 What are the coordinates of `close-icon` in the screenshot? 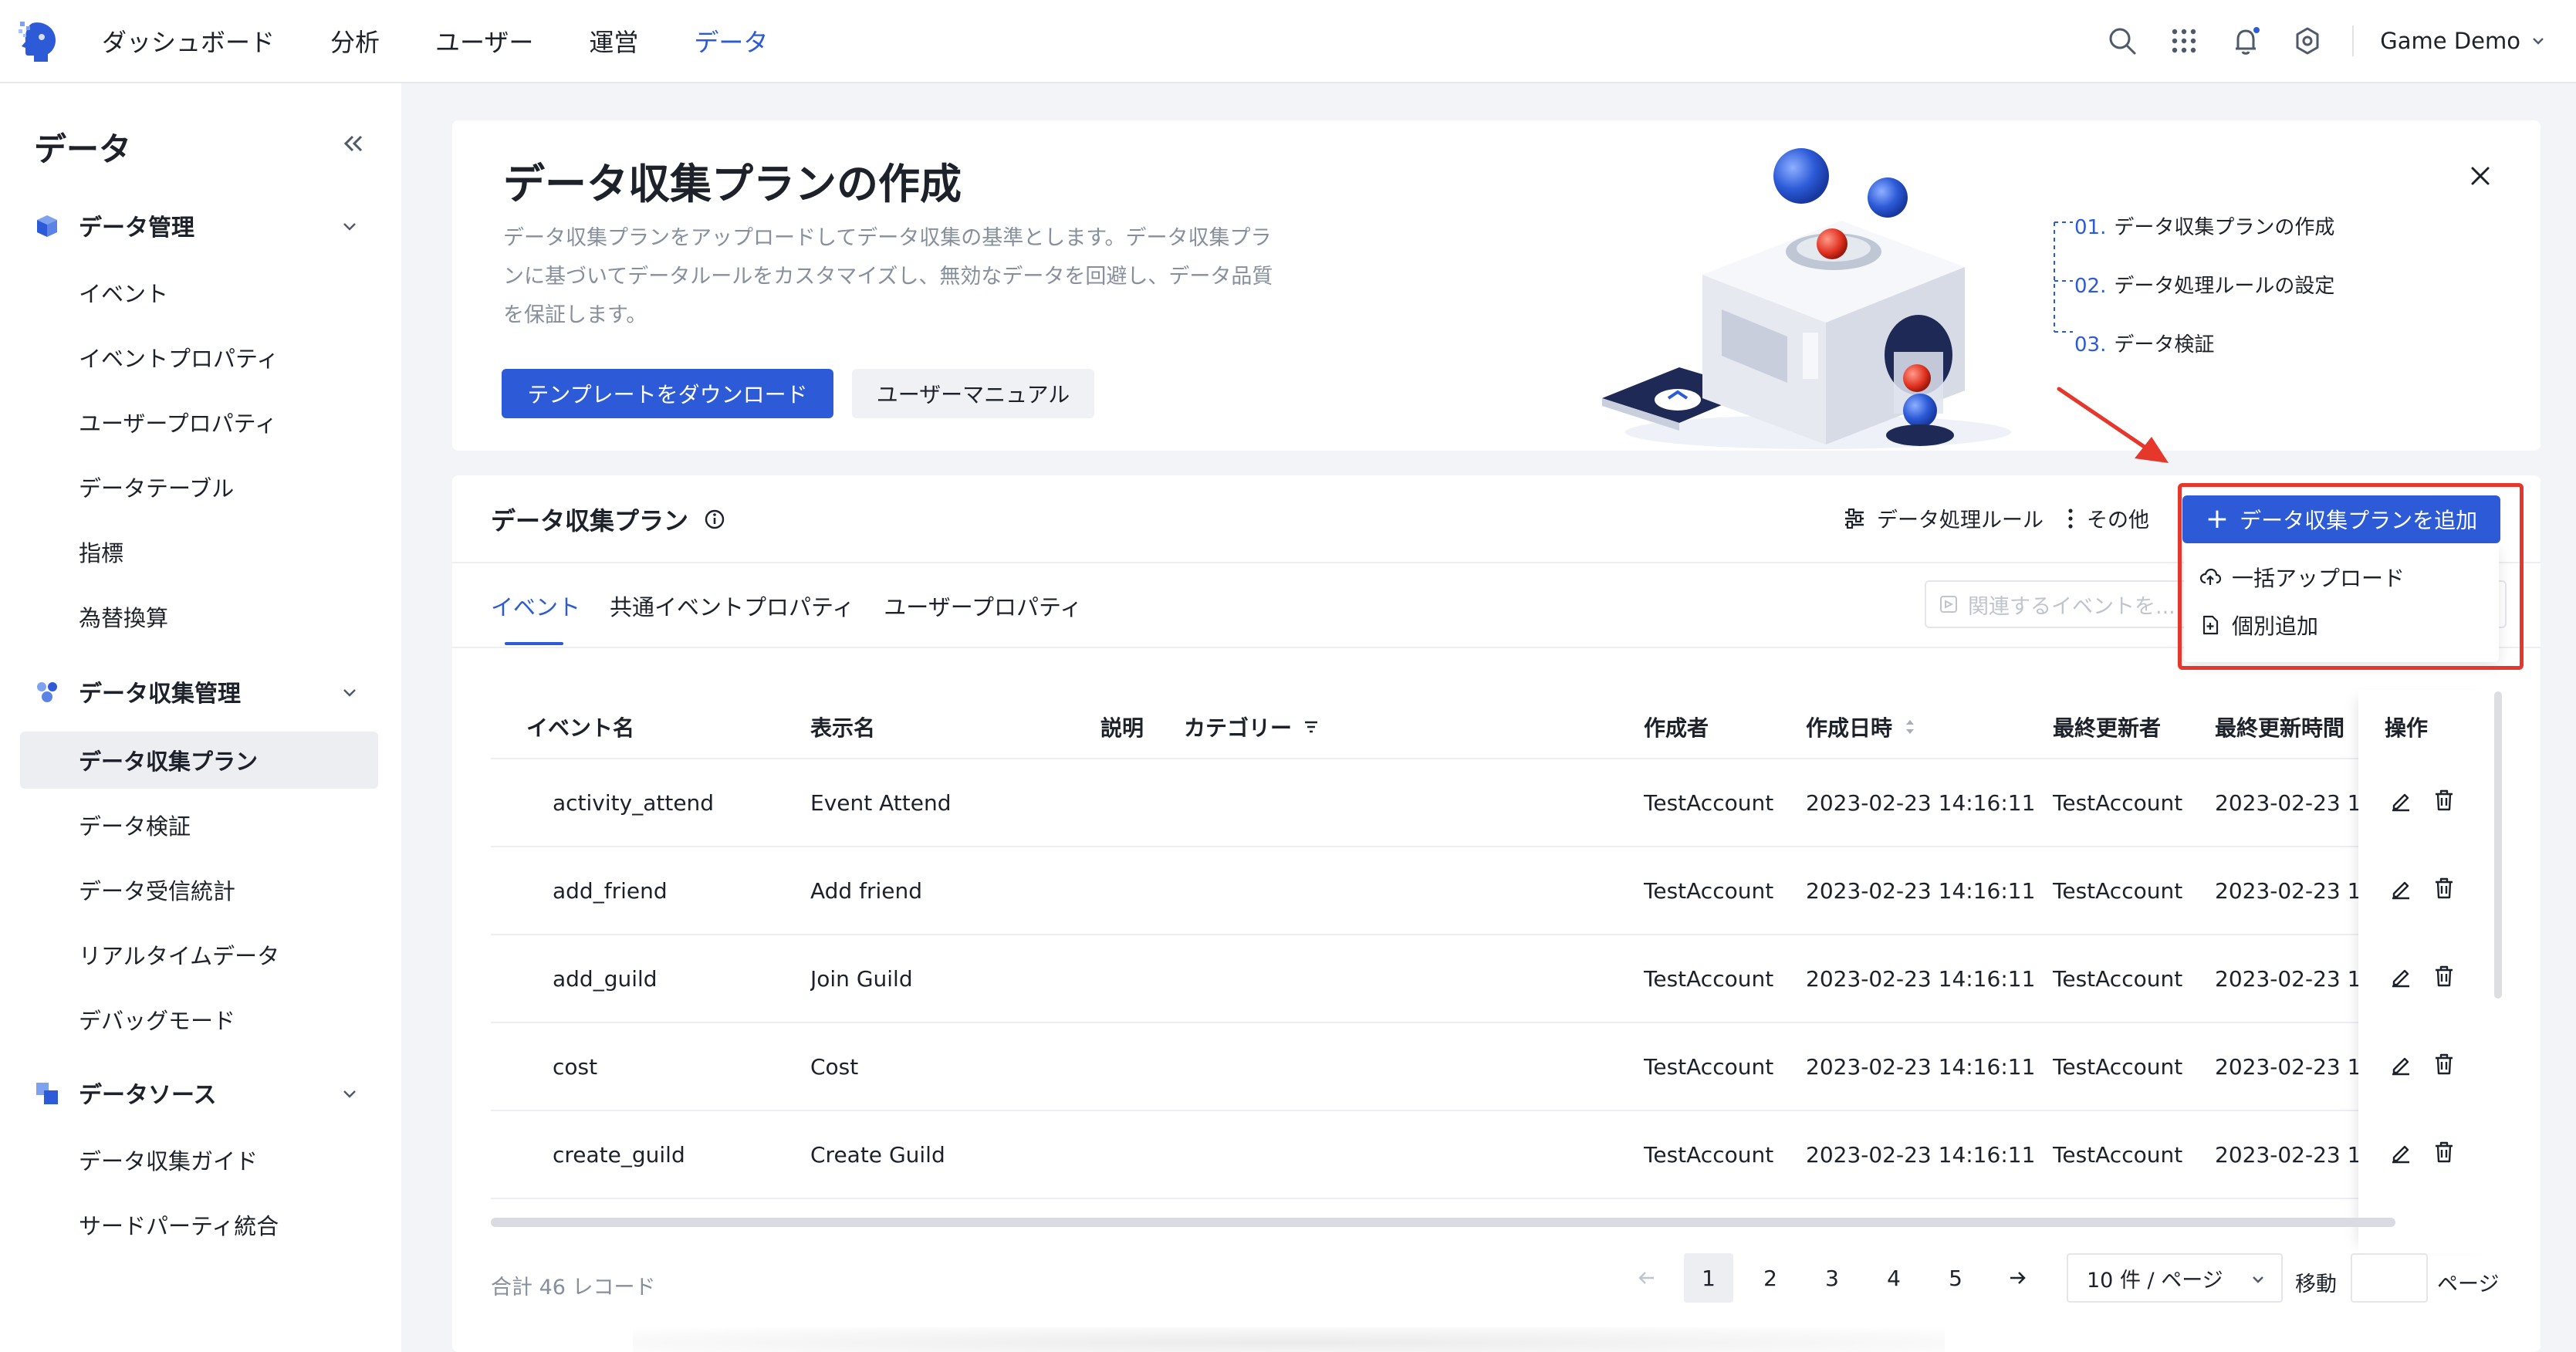 It's located at (2480, 176).